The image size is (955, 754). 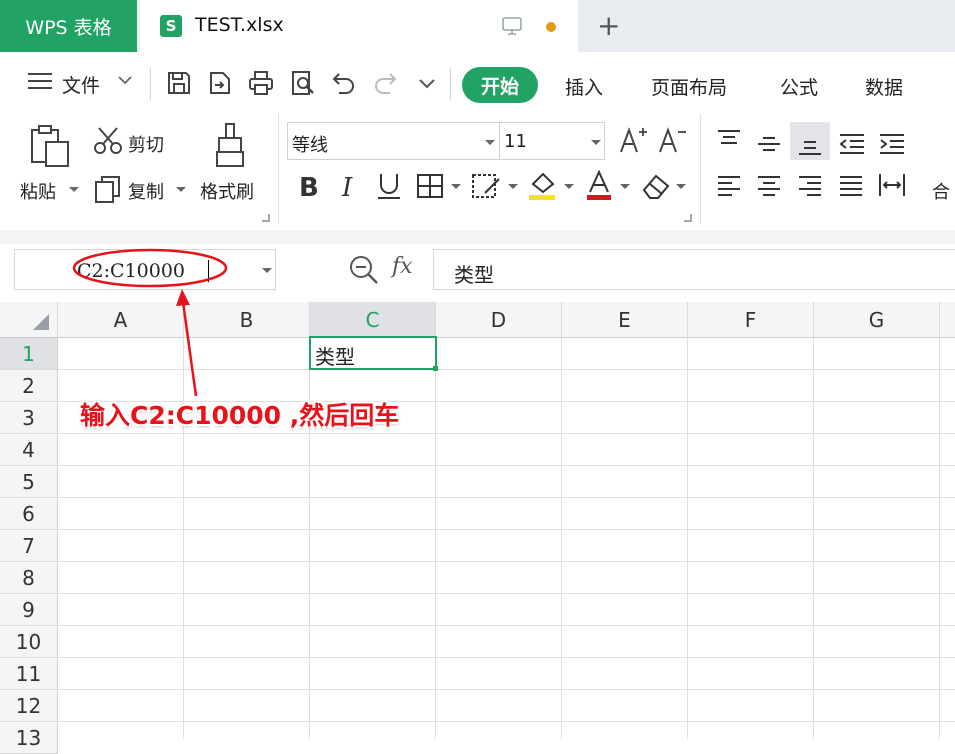 What do you see at coordinates (40, 81) in the screenshot?
I see `hamburger-icon` at bounding box center [40, 81].